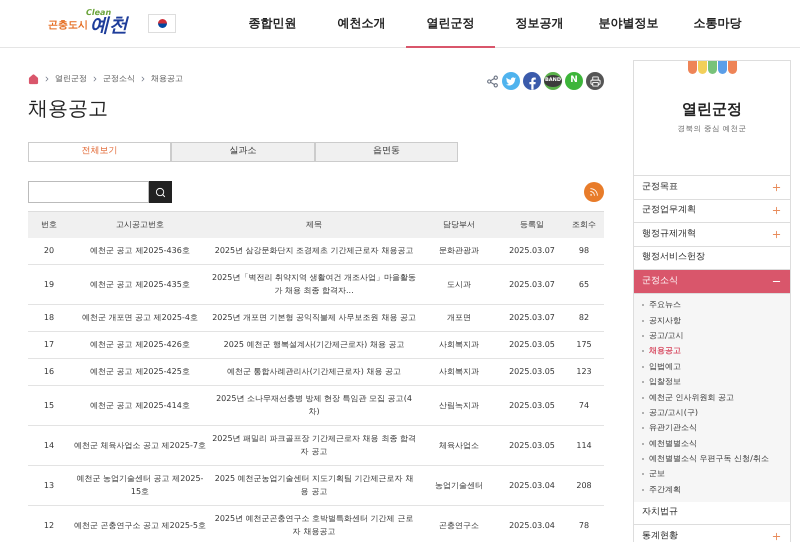  Describe the element at coordinates (584, 406) in the screenshot. I see `views-cell-text: 74` at that location.